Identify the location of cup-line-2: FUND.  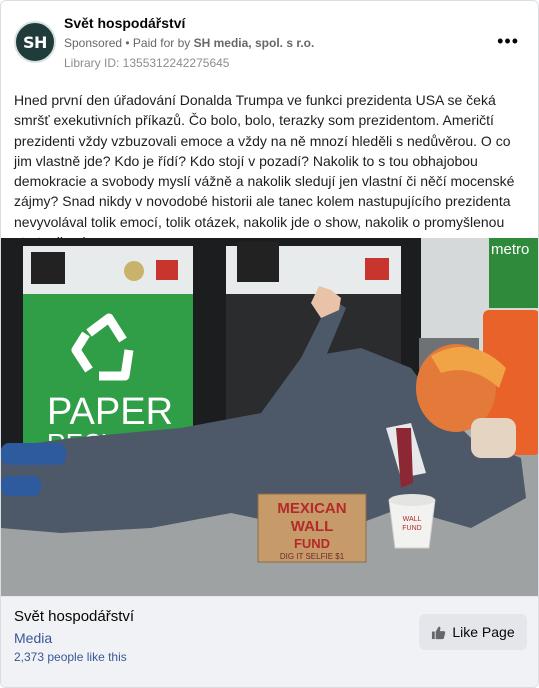
(411, 528).